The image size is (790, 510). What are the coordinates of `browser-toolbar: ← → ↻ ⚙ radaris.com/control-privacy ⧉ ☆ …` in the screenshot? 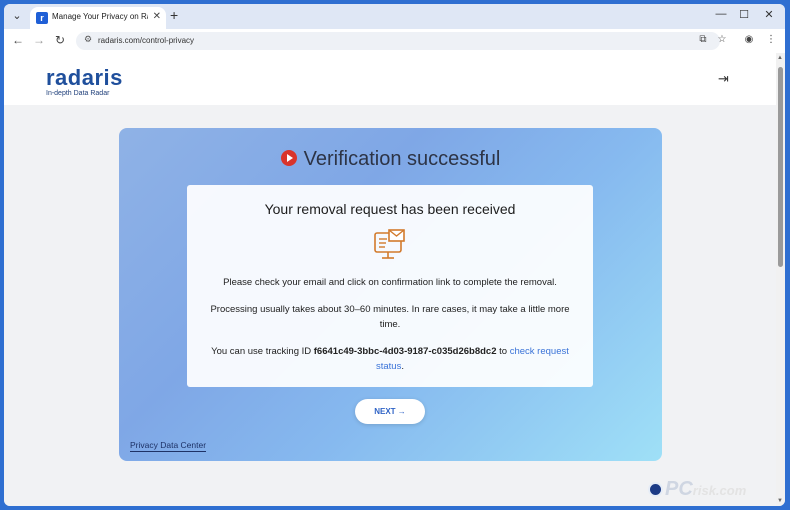 It's located at (394, 41).